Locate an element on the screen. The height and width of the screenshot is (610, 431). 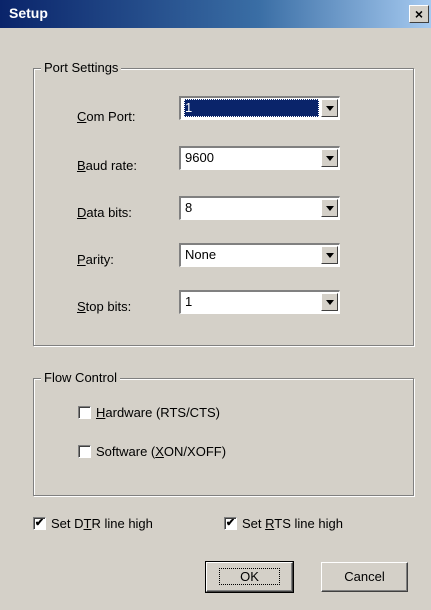
cancel-label: Cancel is located at coordinates (364, 576).